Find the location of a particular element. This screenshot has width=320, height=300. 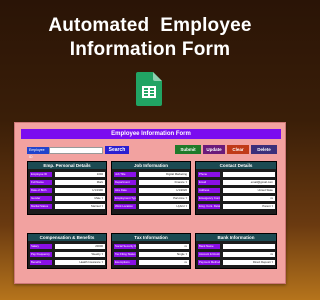

field-label: Salary is located at coordinates (41, 246).